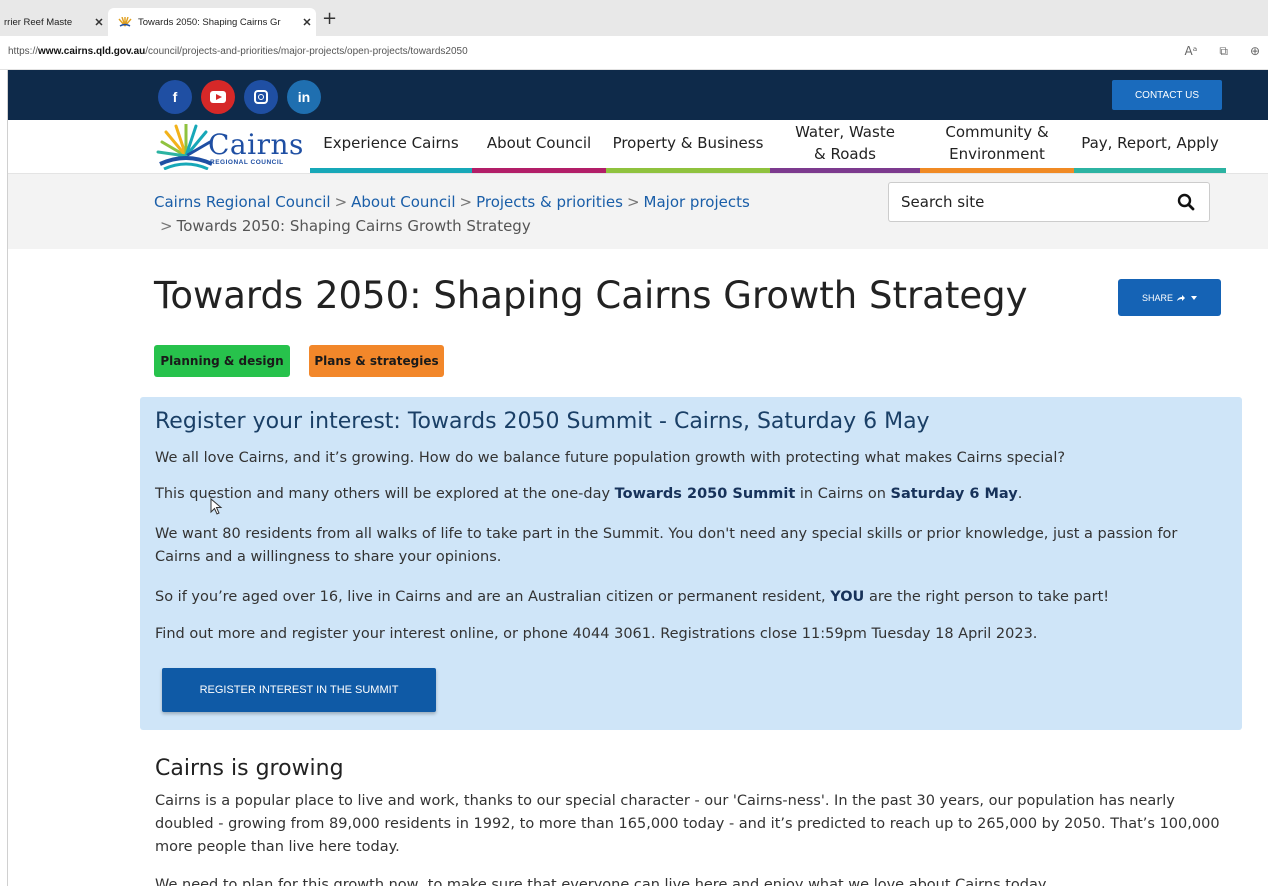  I want to click on immersive-reader-icon: ⧉, so click(1223, 51).